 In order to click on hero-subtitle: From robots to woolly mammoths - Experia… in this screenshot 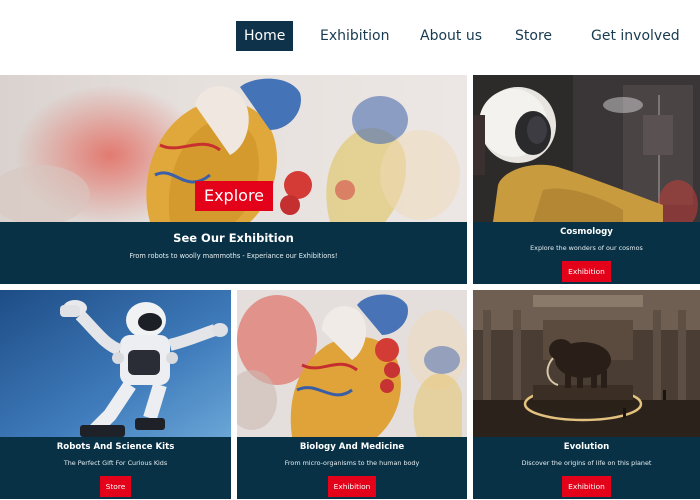, I will do `click(233, 256)`.